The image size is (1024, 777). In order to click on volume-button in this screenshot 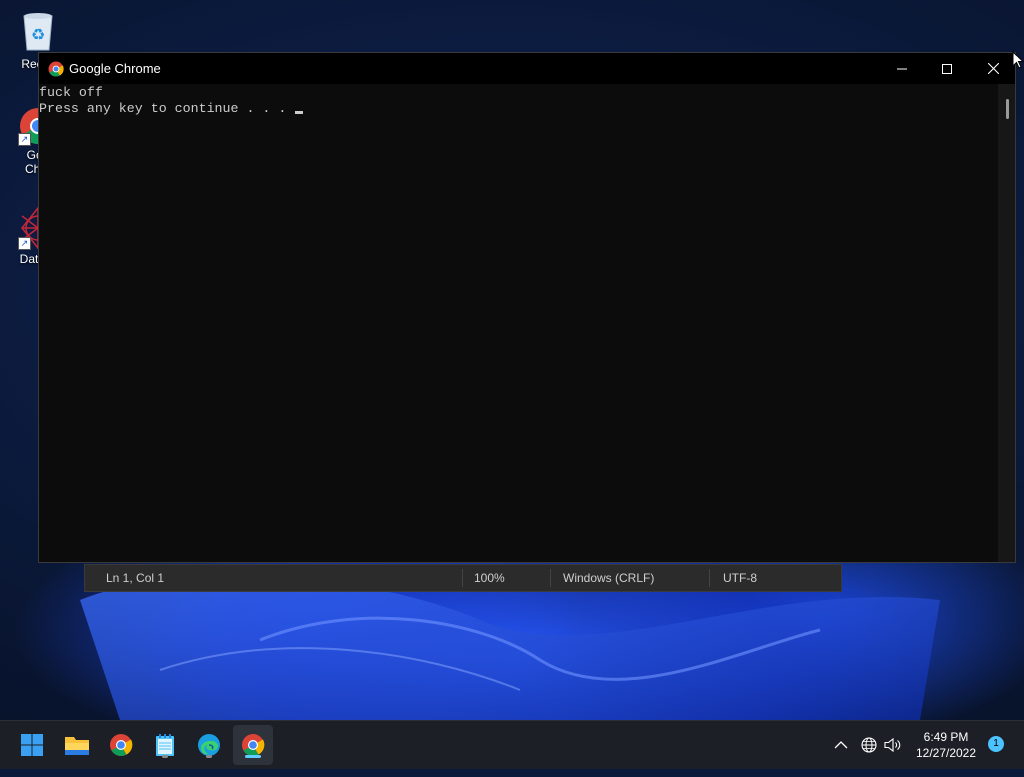, I will do `click(894, 745)`.